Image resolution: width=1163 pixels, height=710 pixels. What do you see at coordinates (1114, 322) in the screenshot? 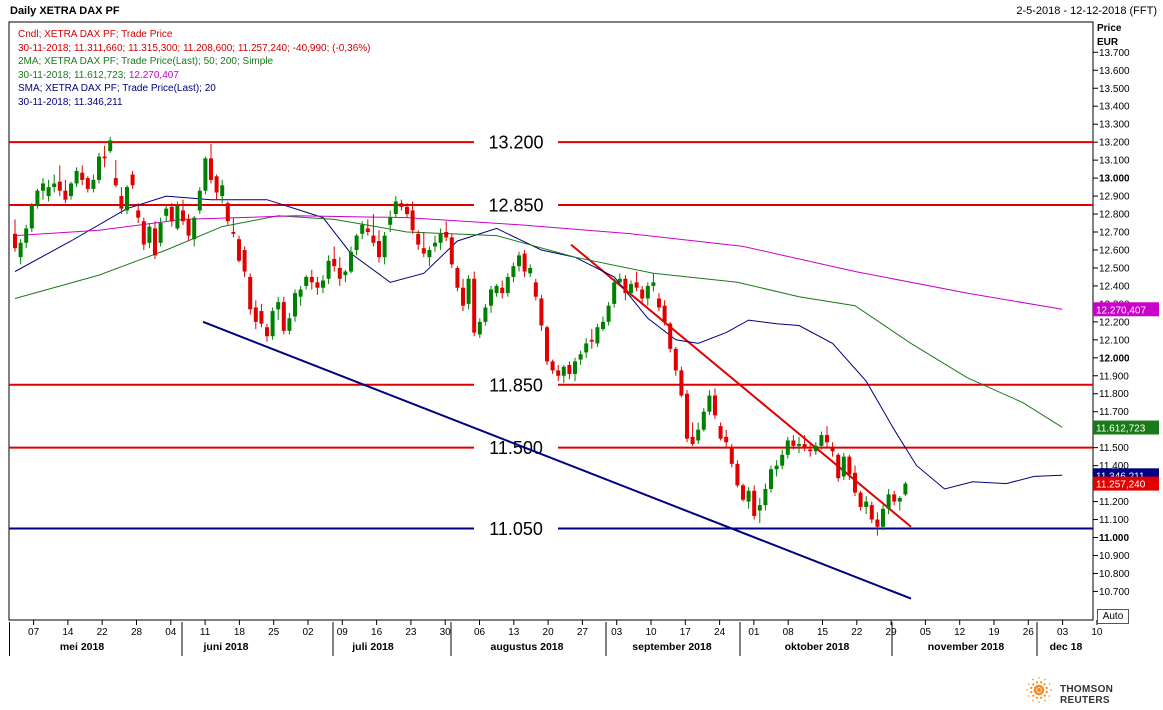
I see `price-tick-label: 12.200` at bounding box center [1114, 322].